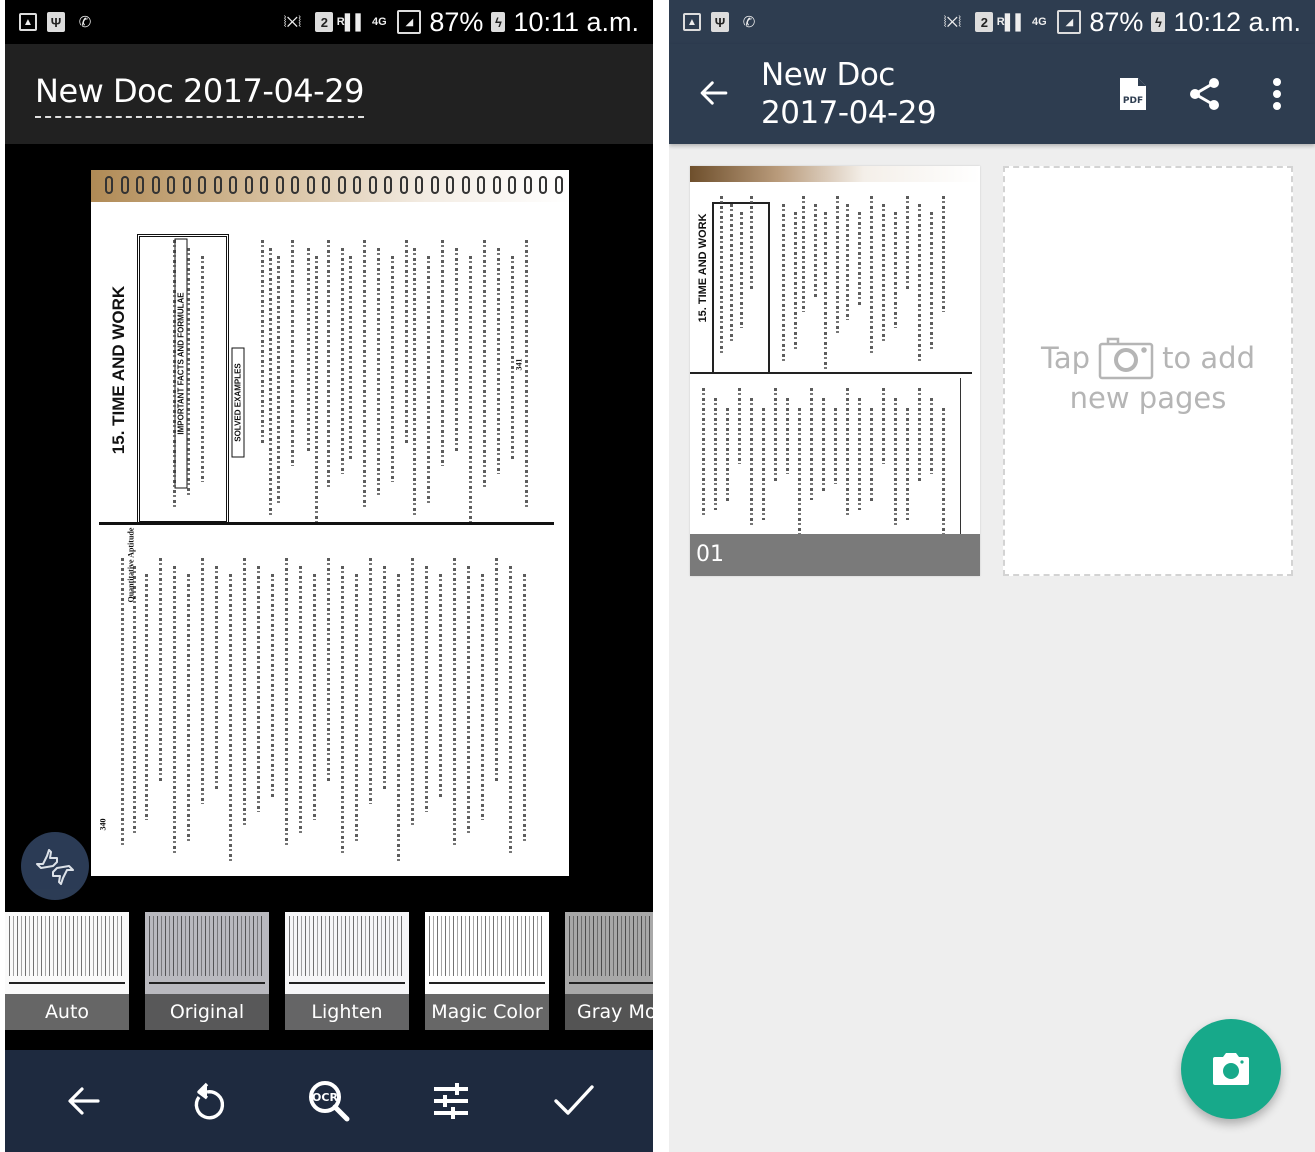  I want to click on battery-charging-icon: ϟ, so click(1158, 22).